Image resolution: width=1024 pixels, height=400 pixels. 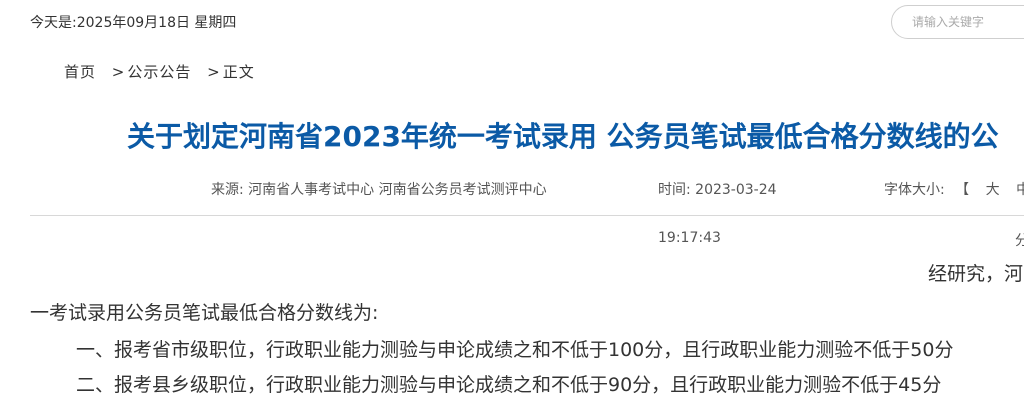 What do you see at coordinates (133, 23) in the screenshot?
I see `current-date: 今天是:2025年09月18日 星期四` at bounding box center [133, 23].